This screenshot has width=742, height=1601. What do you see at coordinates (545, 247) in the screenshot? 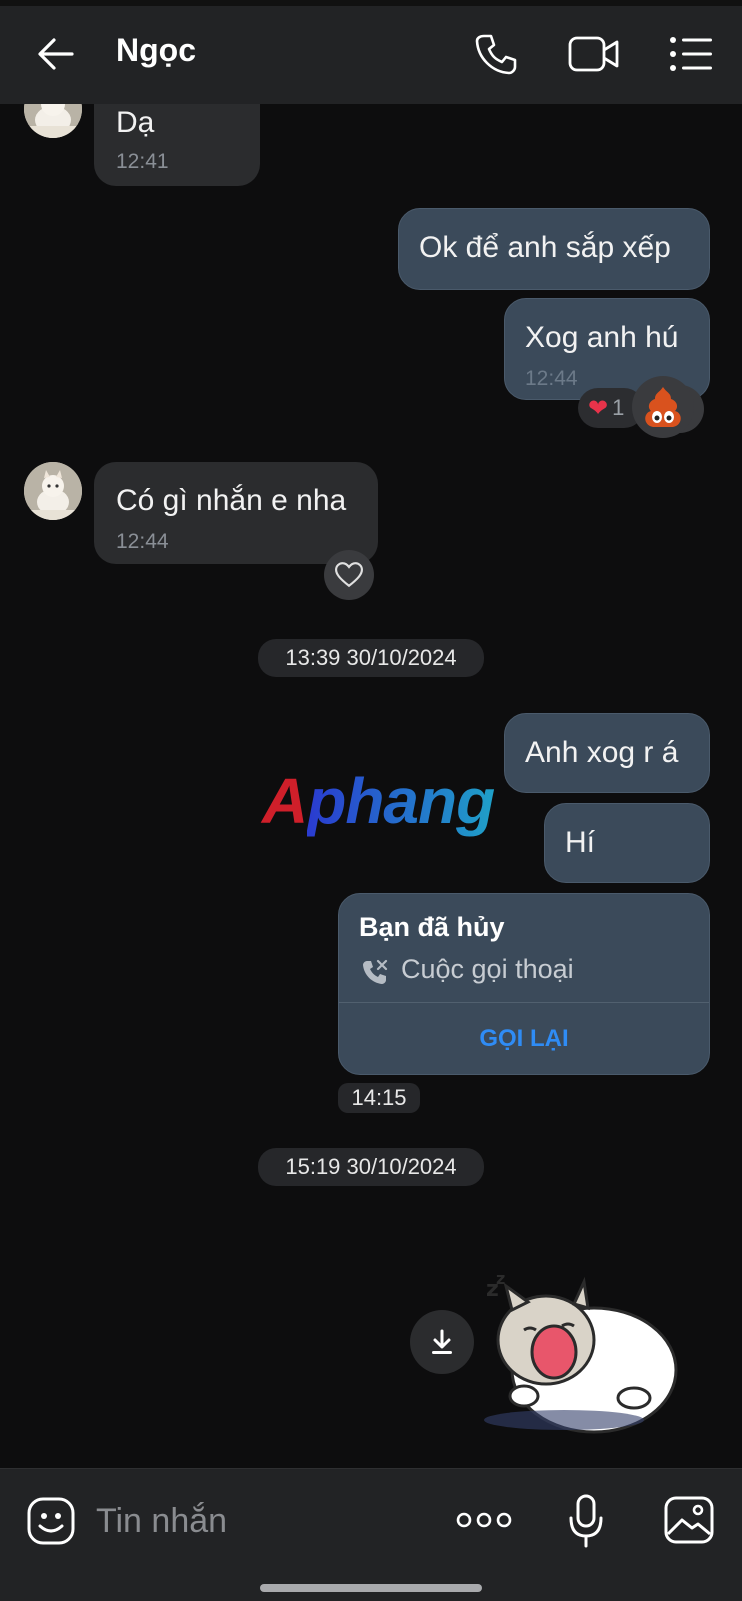
I see `message-text: Ok để anh sắp xếp` at bounding box center [545, 247].